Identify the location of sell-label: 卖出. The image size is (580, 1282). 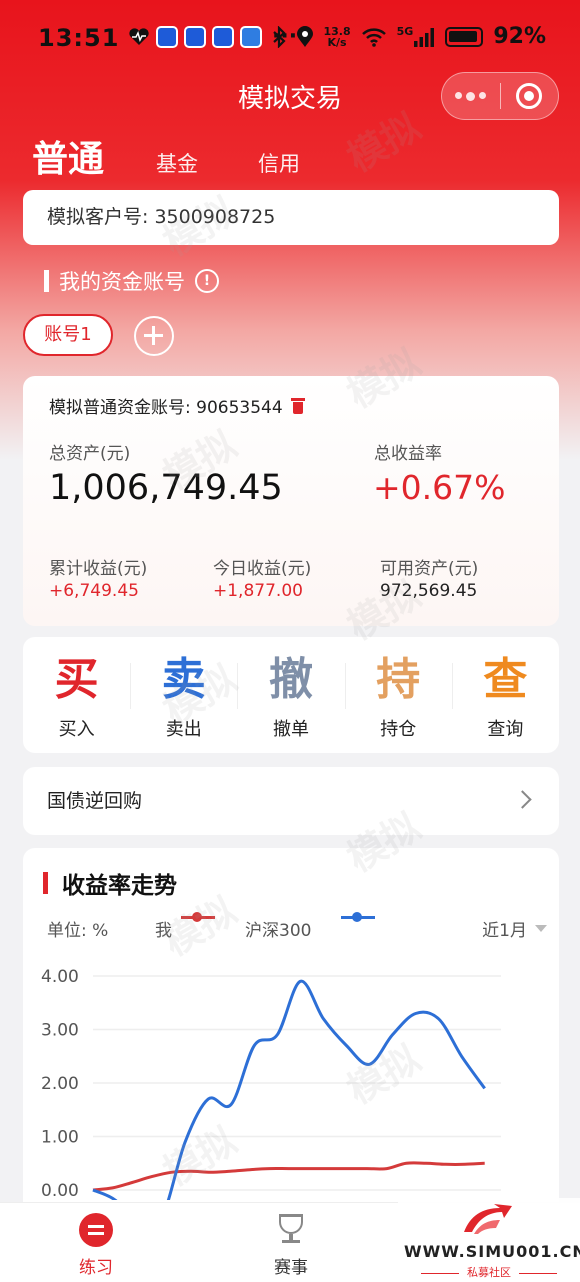
(183, 729).